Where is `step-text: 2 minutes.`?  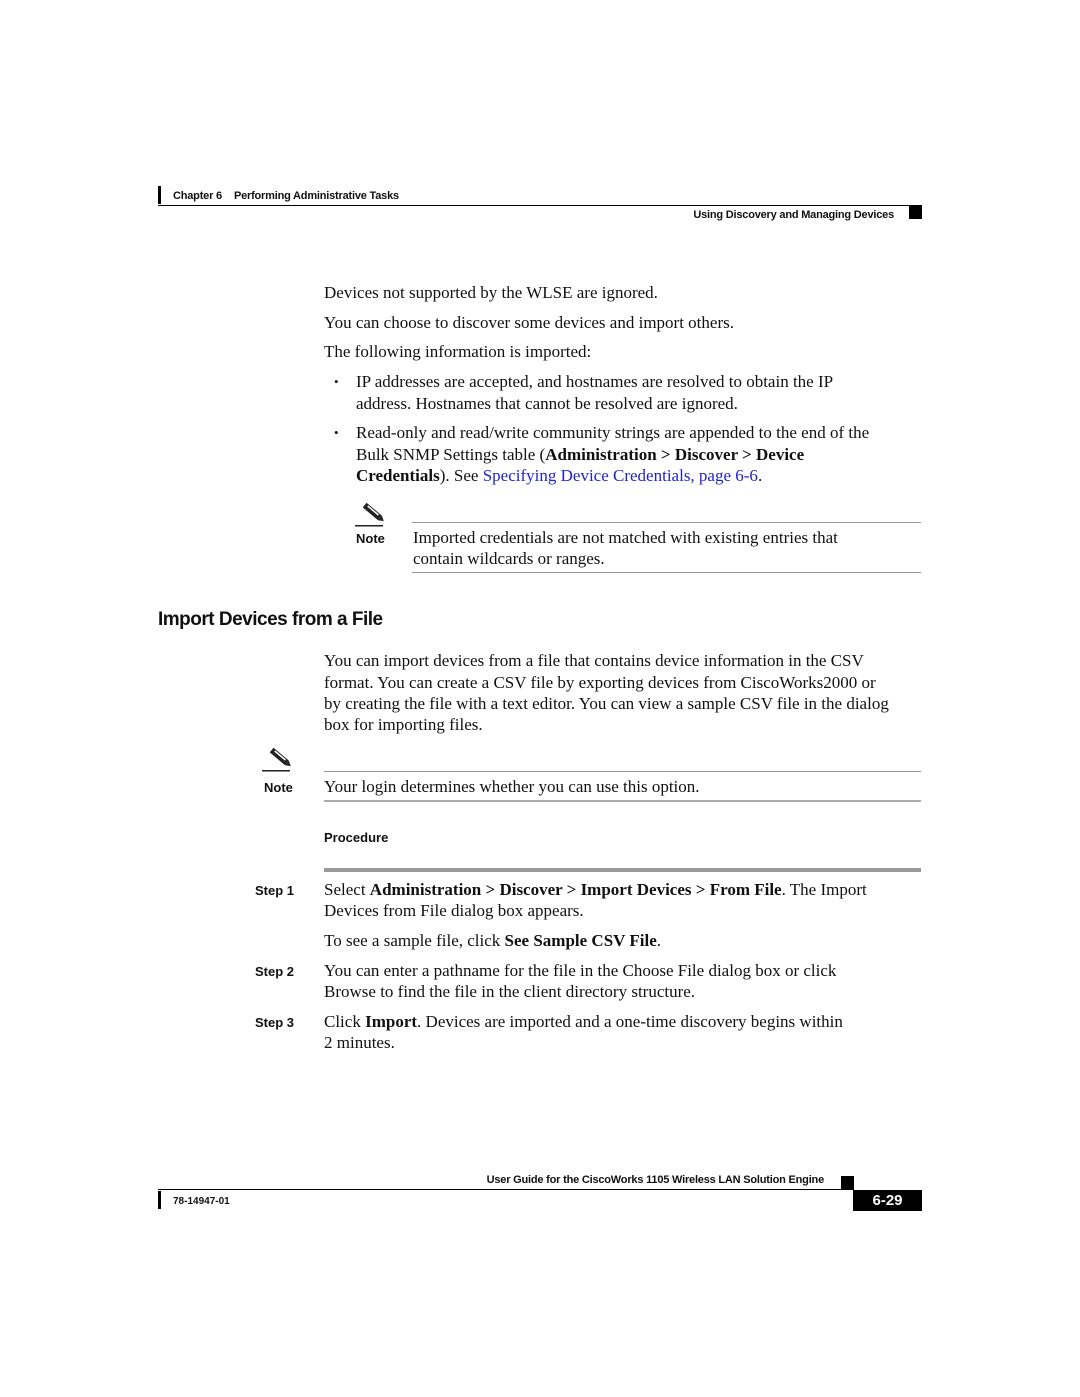 step-text: 2 minutes. is located at coordinates (359, 1042).